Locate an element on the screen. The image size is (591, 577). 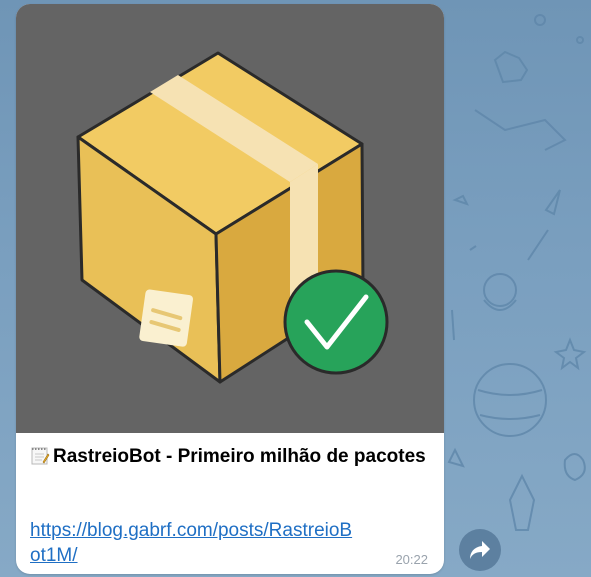
message-caption: RastreioBot - Primeiro milhão de pacotes is located at coordinates (230, 456).